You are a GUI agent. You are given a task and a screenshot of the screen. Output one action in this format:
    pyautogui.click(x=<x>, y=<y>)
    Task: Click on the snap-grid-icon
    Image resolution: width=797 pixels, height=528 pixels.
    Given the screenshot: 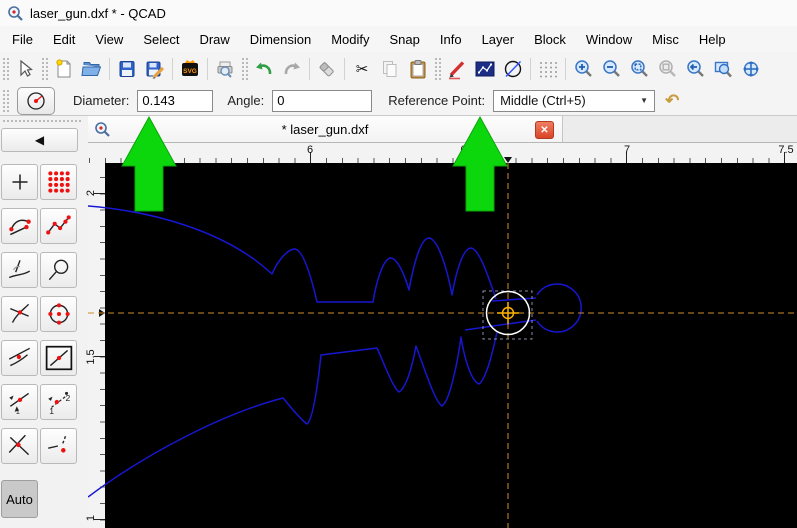 What is the action you would take?
    pyautogui.click(x=58, y=182)
    